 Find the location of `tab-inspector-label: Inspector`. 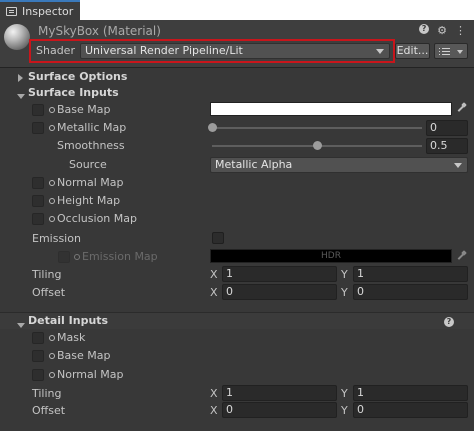

tab-inspector-label: Inspector is located at coordinates (48, 11).